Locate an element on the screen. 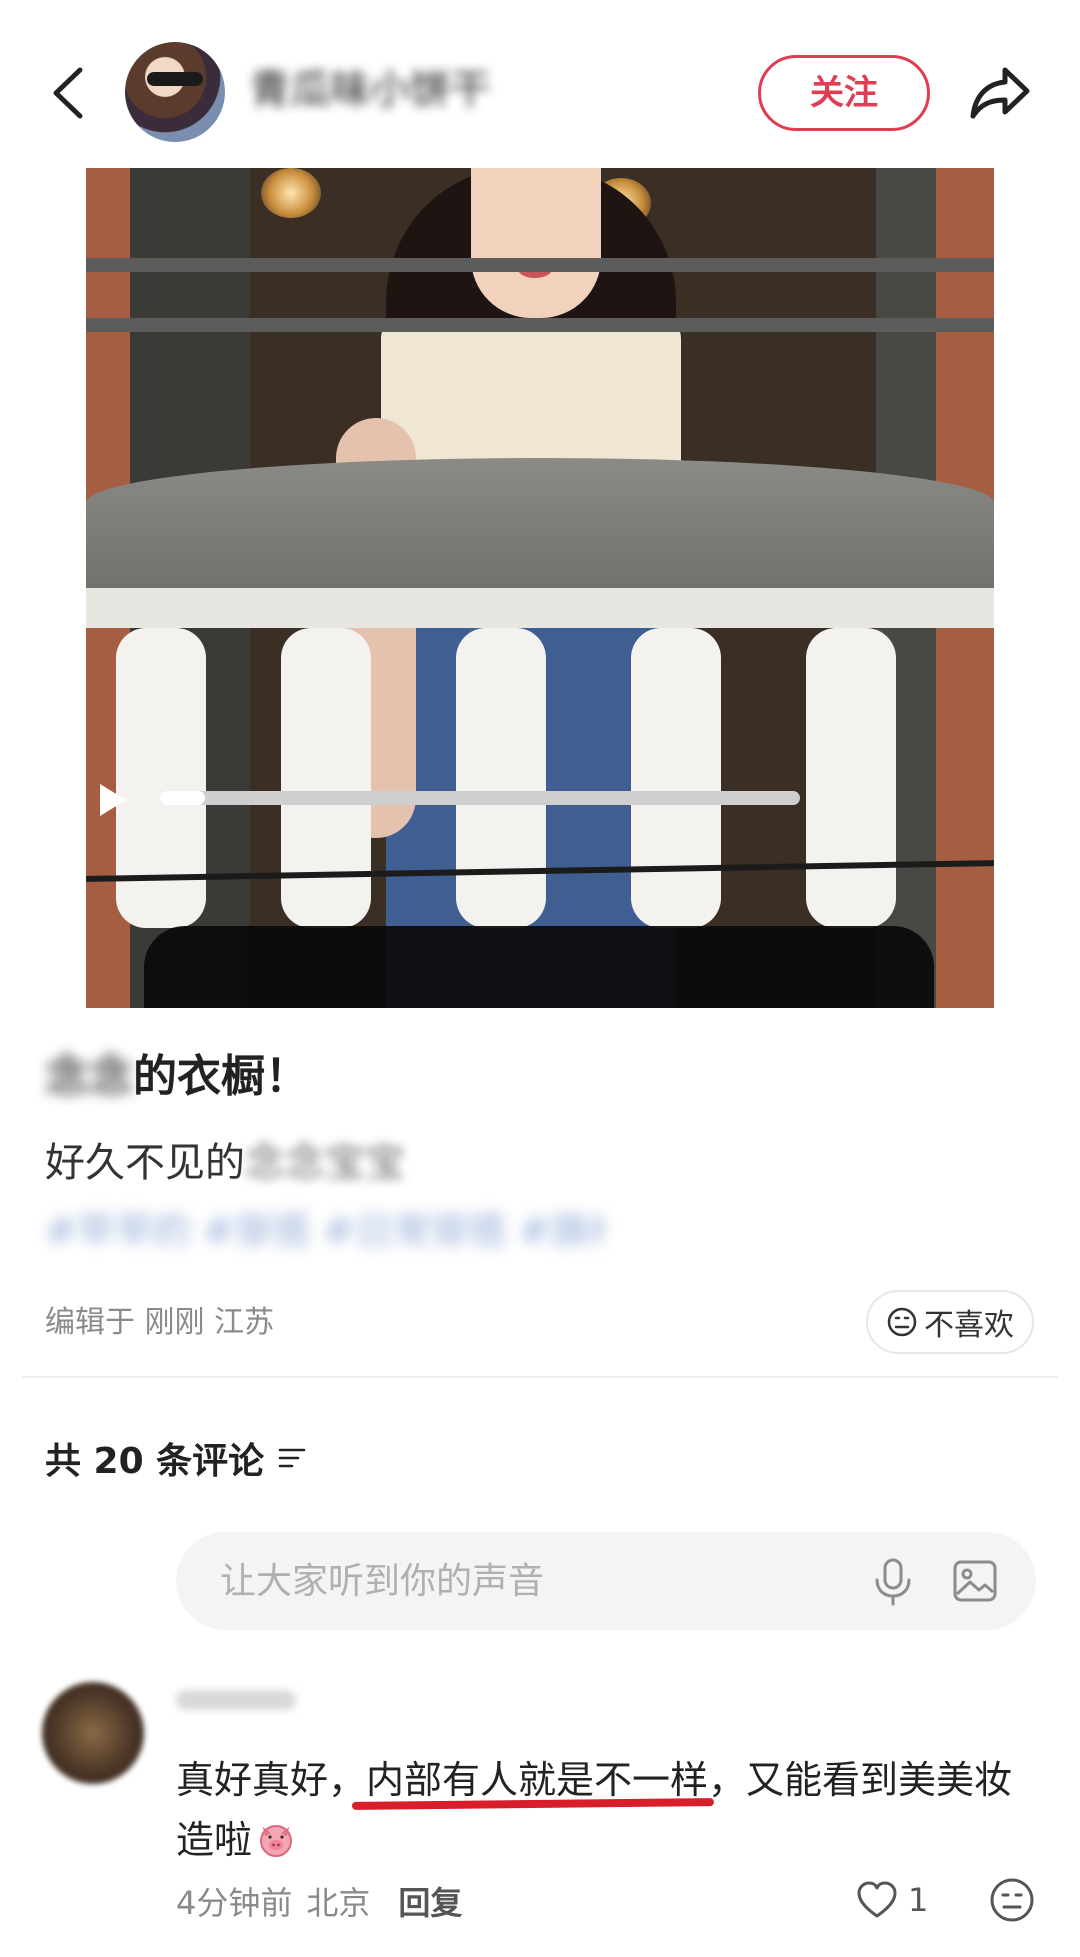 The width and height of the screenshot is (1080, 1957). author-avatar is located at coordinates (175, 92).